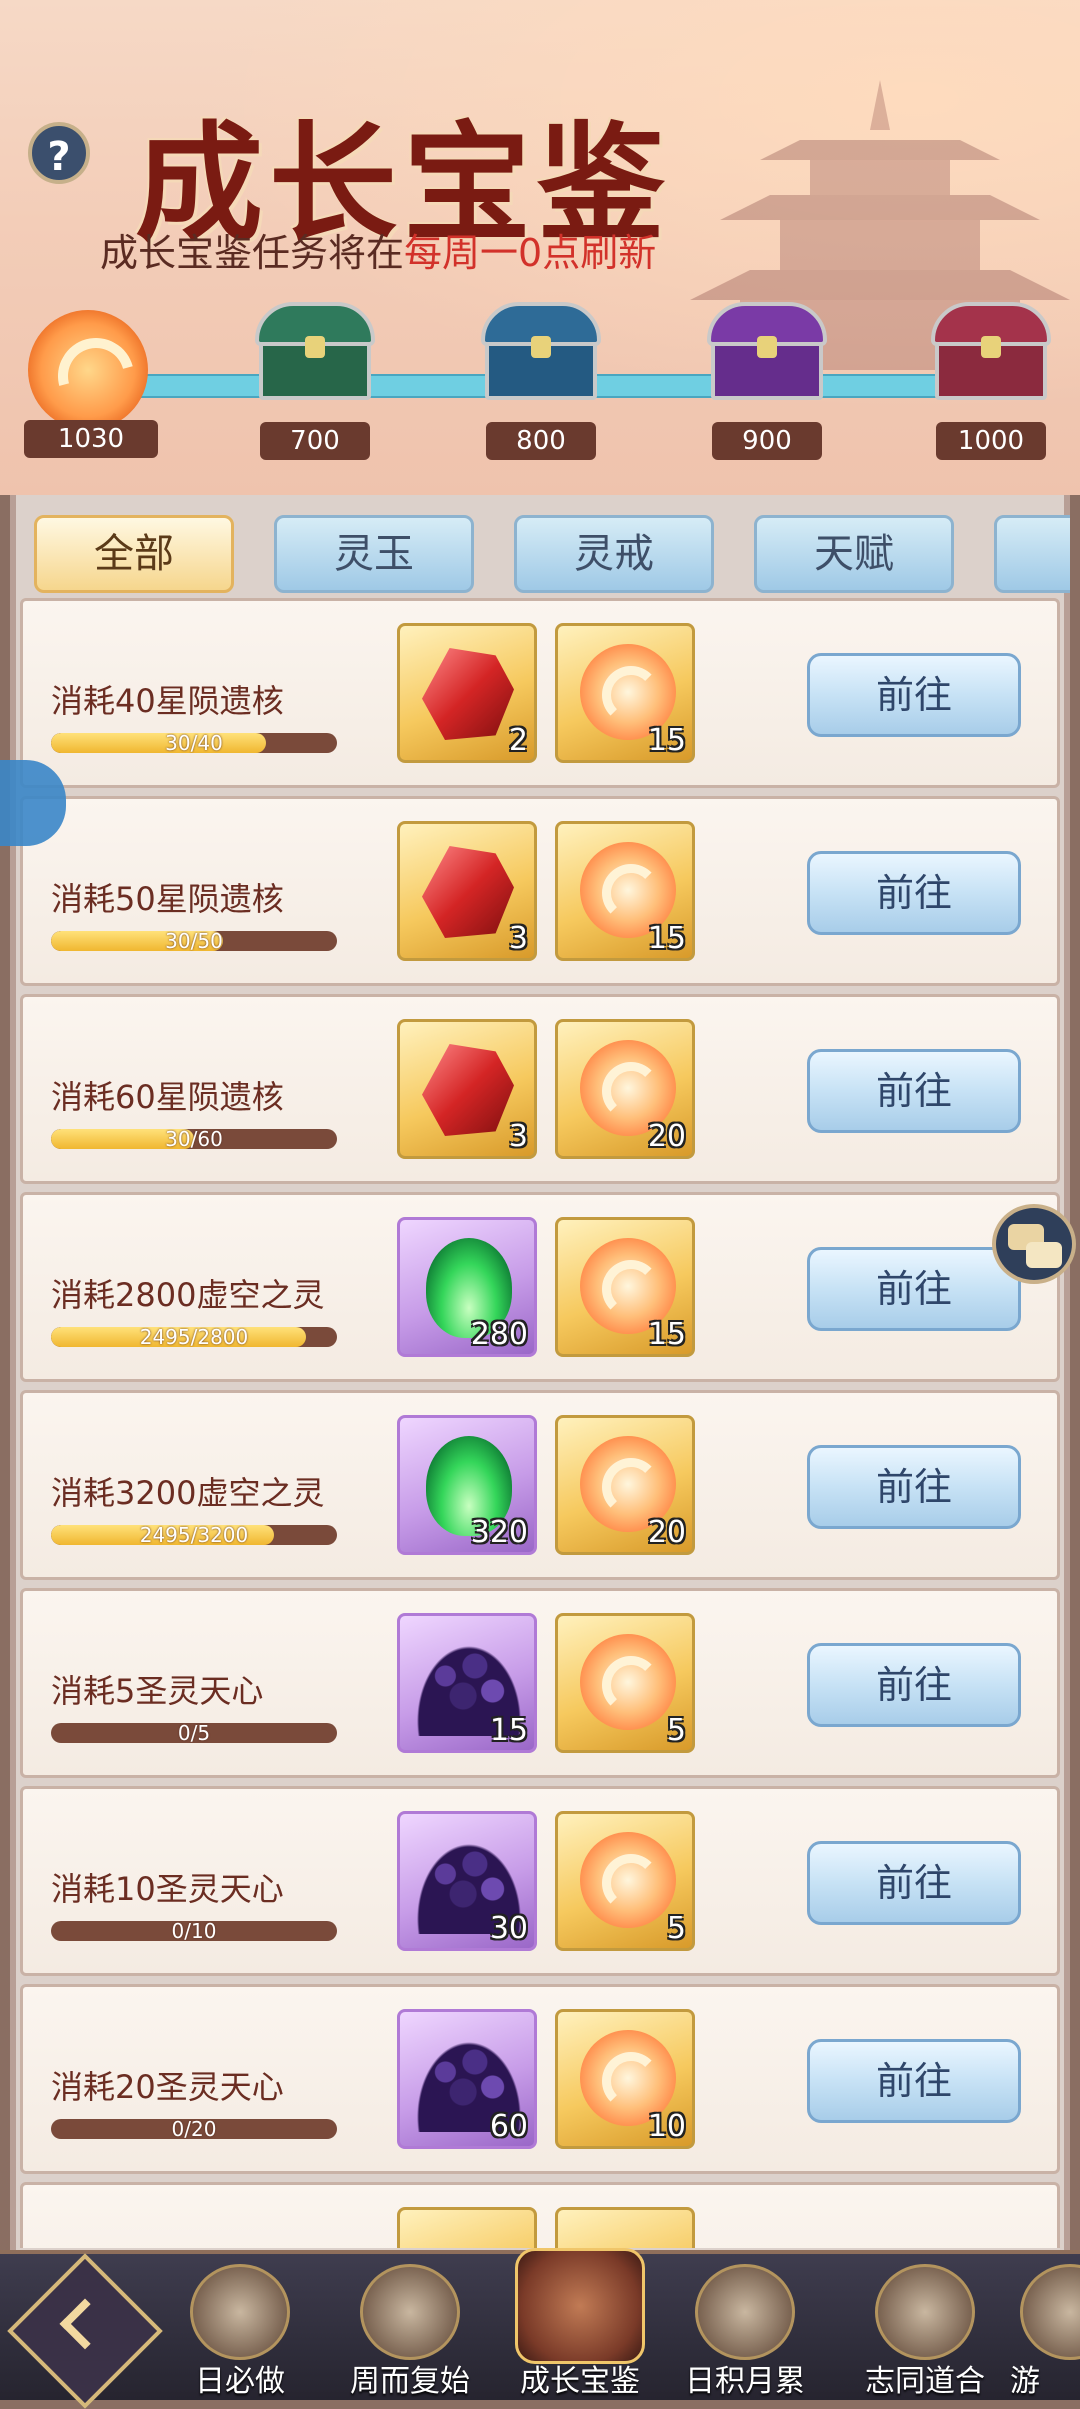  Describe the element at coordinates (508, 2126) in the screenshot. I see `reward-quantity: 60` at that location.